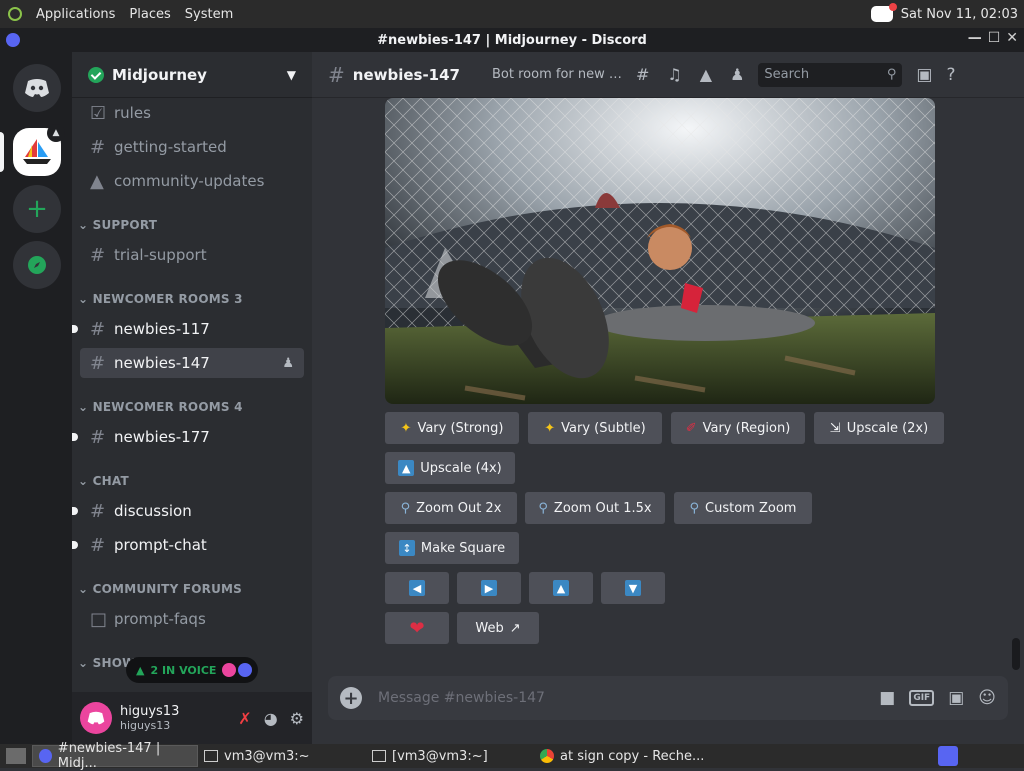 The height and width of the screenshot is (771, 1024). I want to click on vary-region-button: ✐ Vary (Region), so click(738, 428).